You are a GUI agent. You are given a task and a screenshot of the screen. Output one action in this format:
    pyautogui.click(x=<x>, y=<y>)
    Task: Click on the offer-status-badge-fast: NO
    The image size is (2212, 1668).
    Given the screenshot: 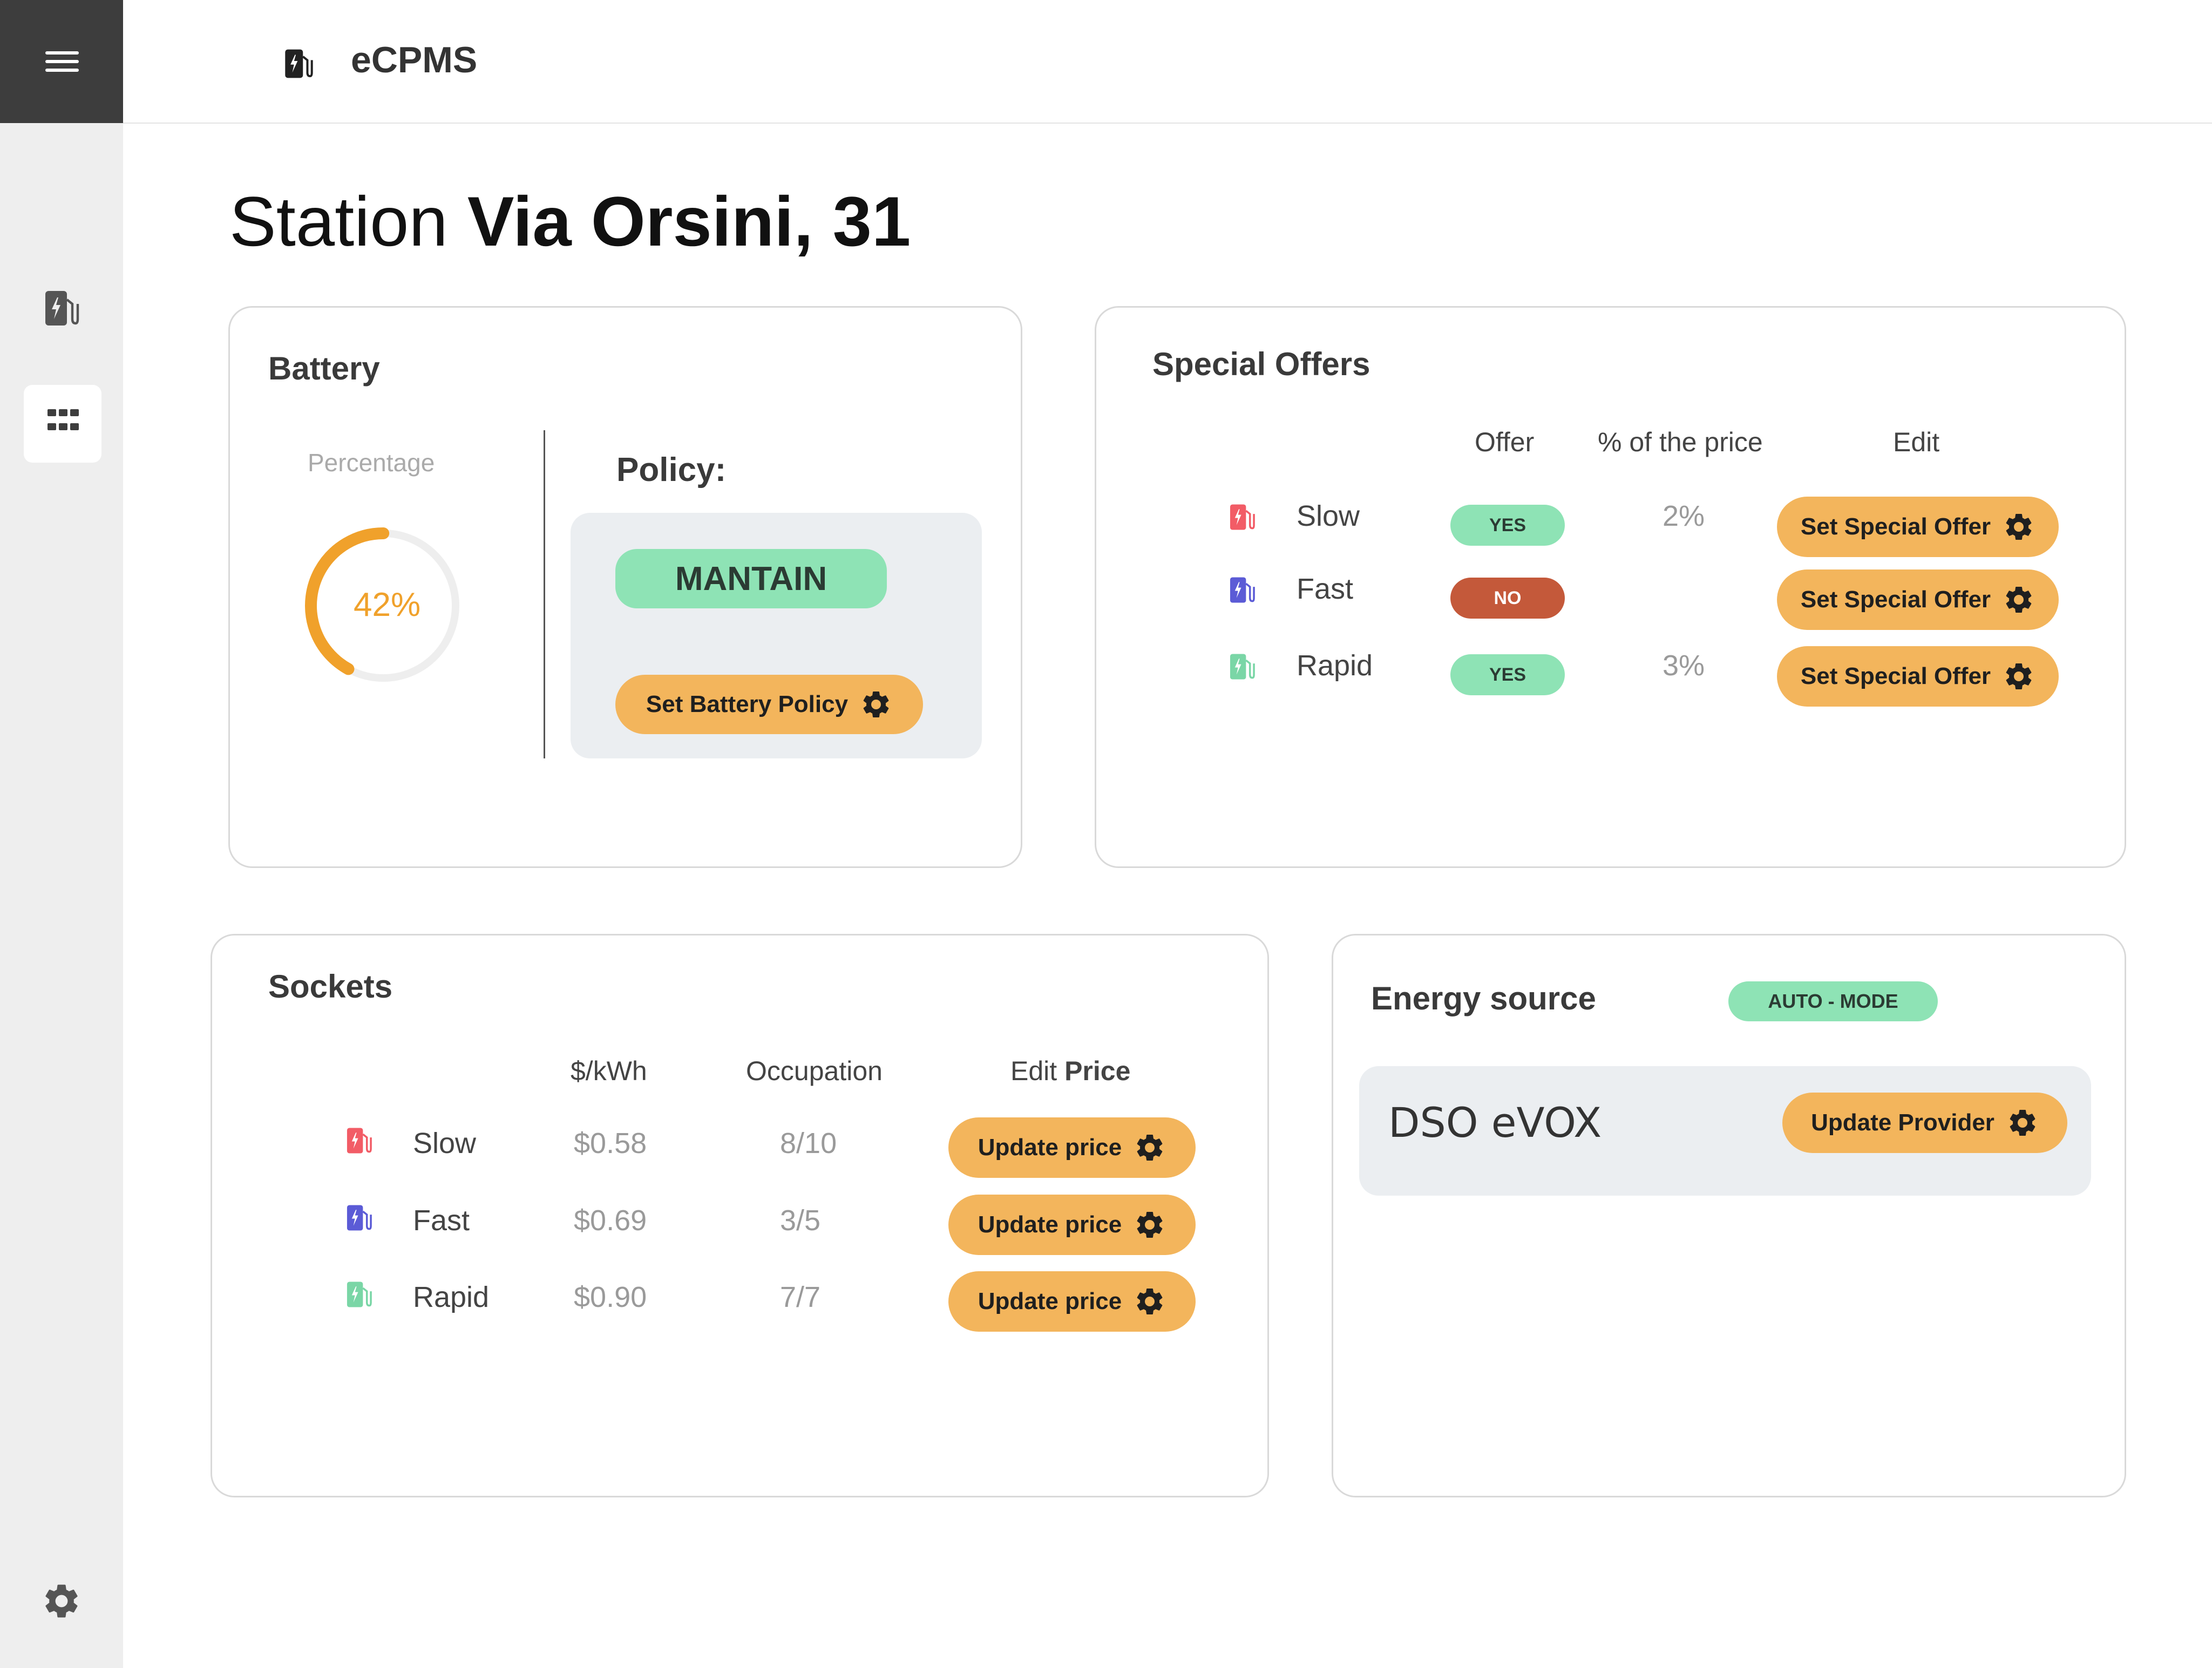 What is the action you would take?
    pyautogui.click(x=1507, y=598)
    